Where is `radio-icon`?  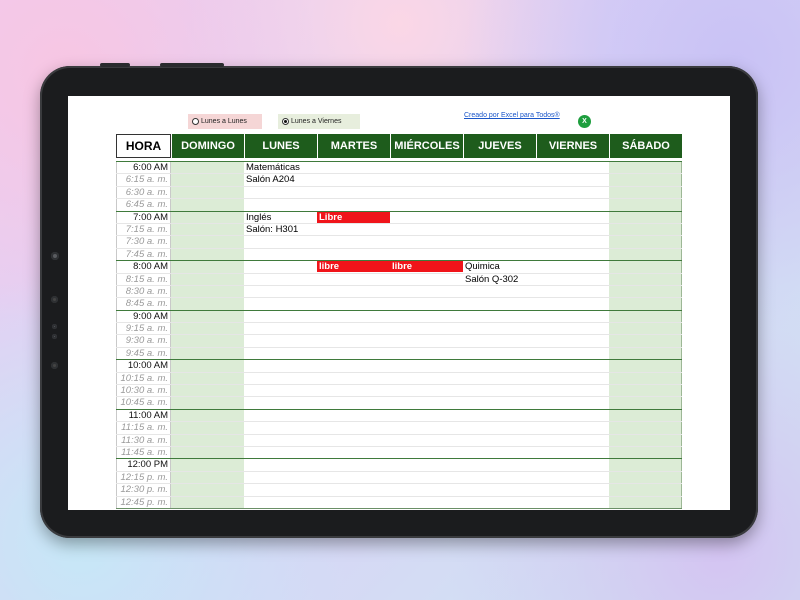
radio-icon is located at coordinates (195, 121).